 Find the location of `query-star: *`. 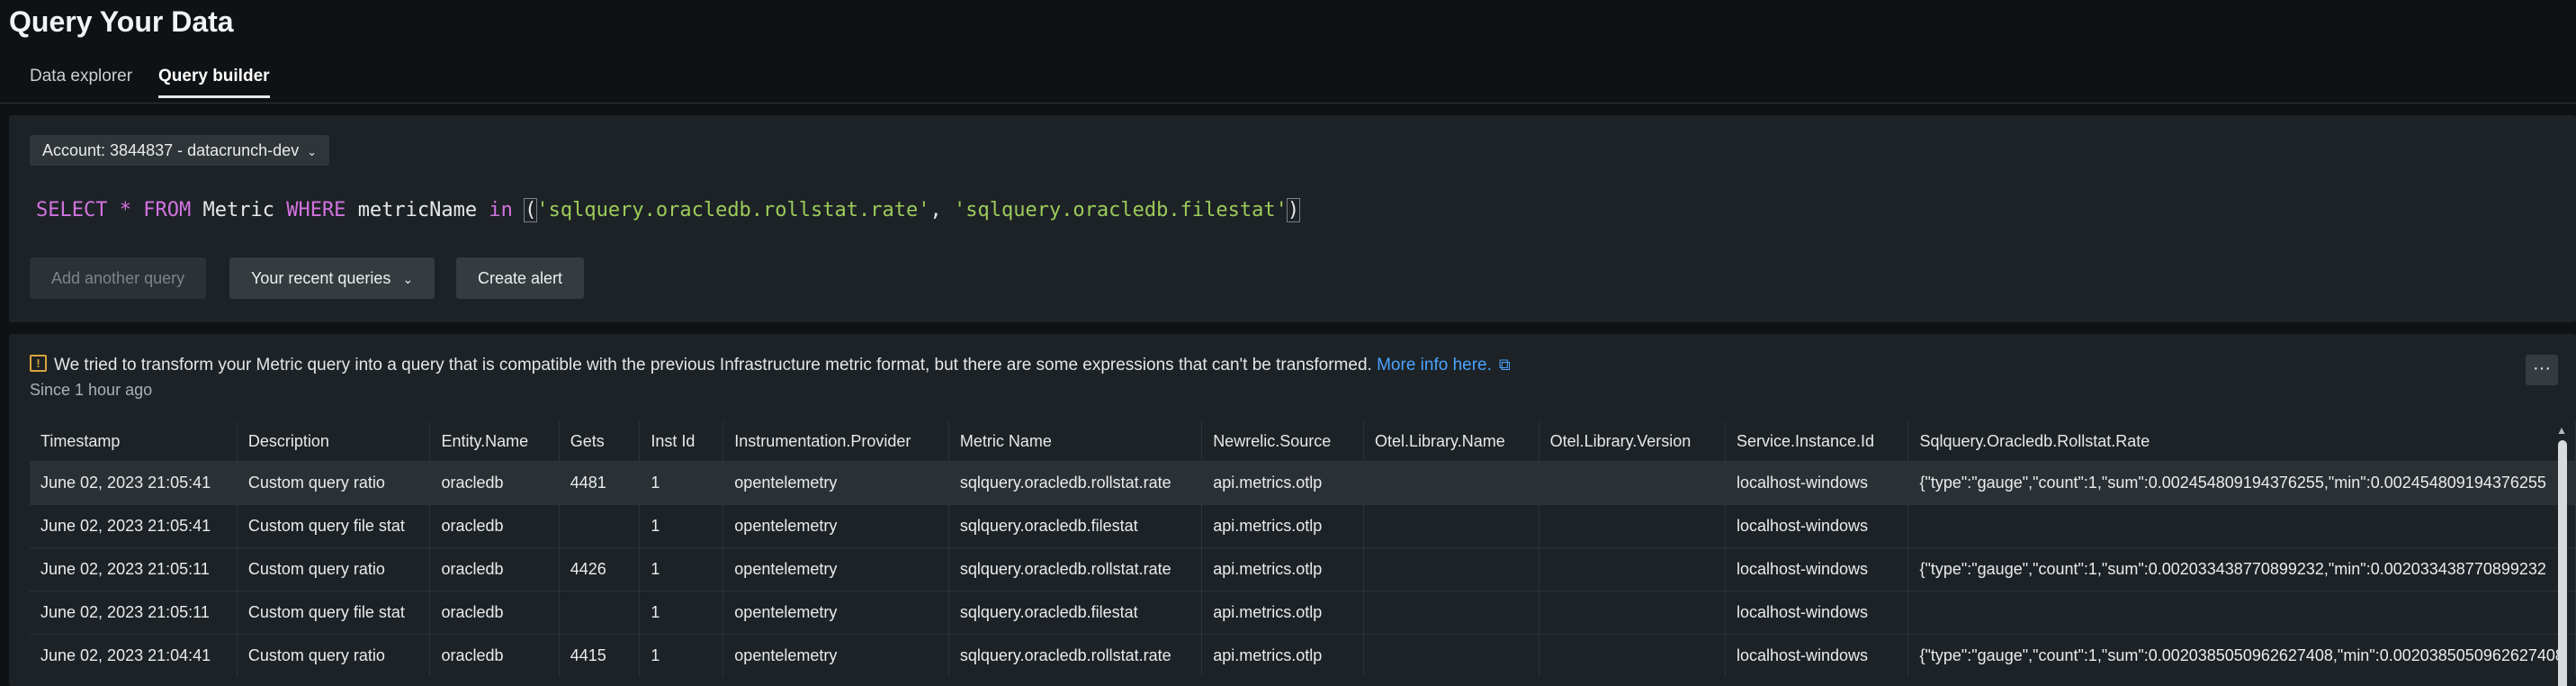

query-star: * is located at coordinates (125, 210).